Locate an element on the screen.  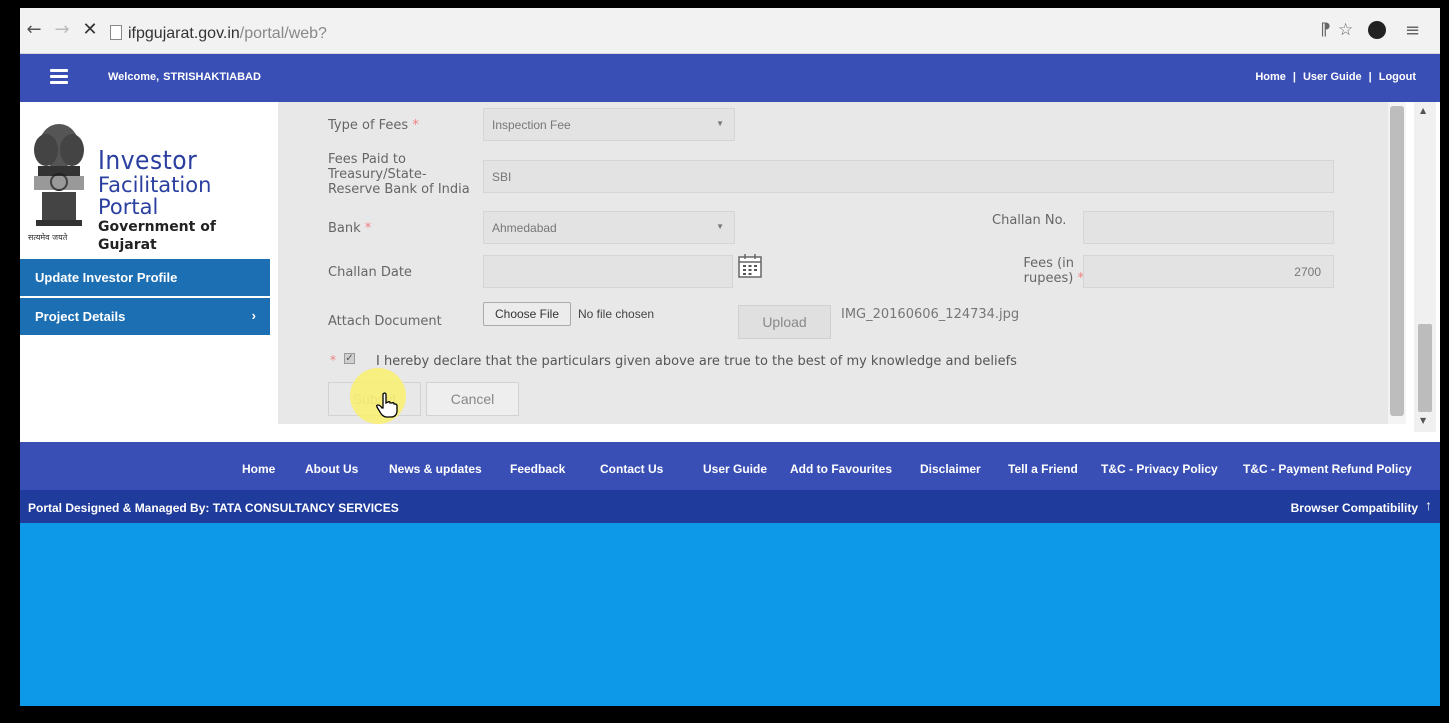
fees-paid-to-field: SBI is located at coordinates (908, 176).